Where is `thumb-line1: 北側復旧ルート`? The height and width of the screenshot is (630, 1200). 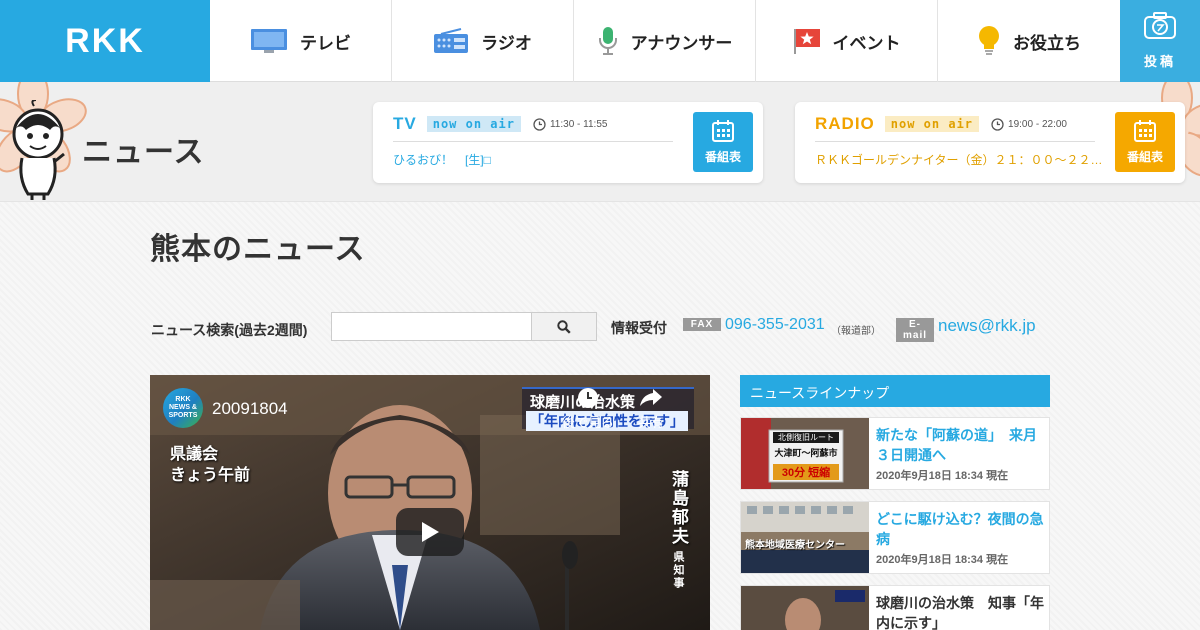 thumb-line1: 北側復旧ルート is located at coordinates (806, 437).